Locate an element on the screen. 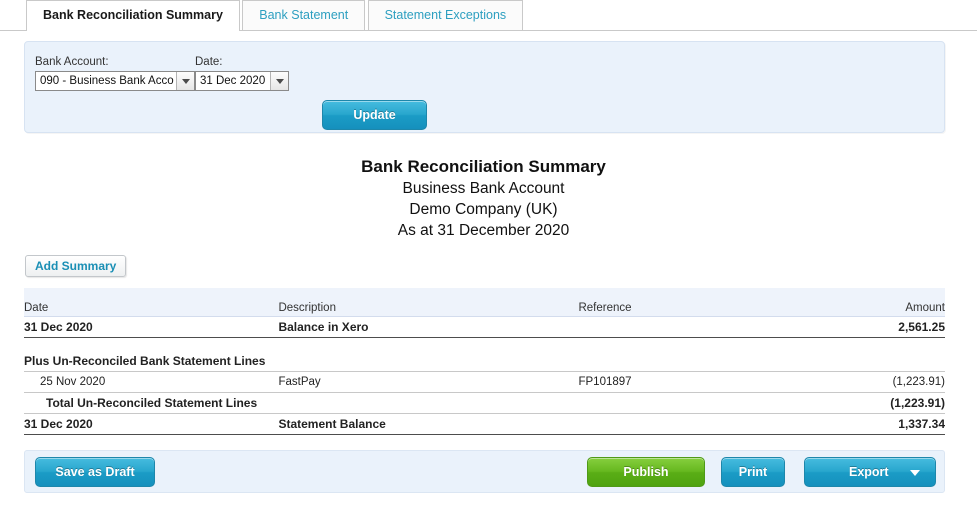 Image resolution: width=977 pixels, height=512 pixels. date-select: 31 Dec 2020 is located at coordinates (242, 81).